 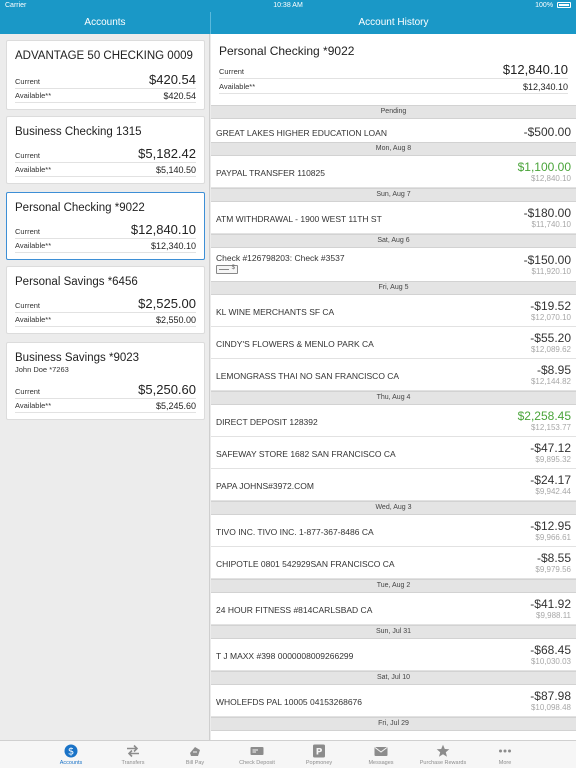 I want to click on running-balance: $10,098.48, so click(x=550, y=707).